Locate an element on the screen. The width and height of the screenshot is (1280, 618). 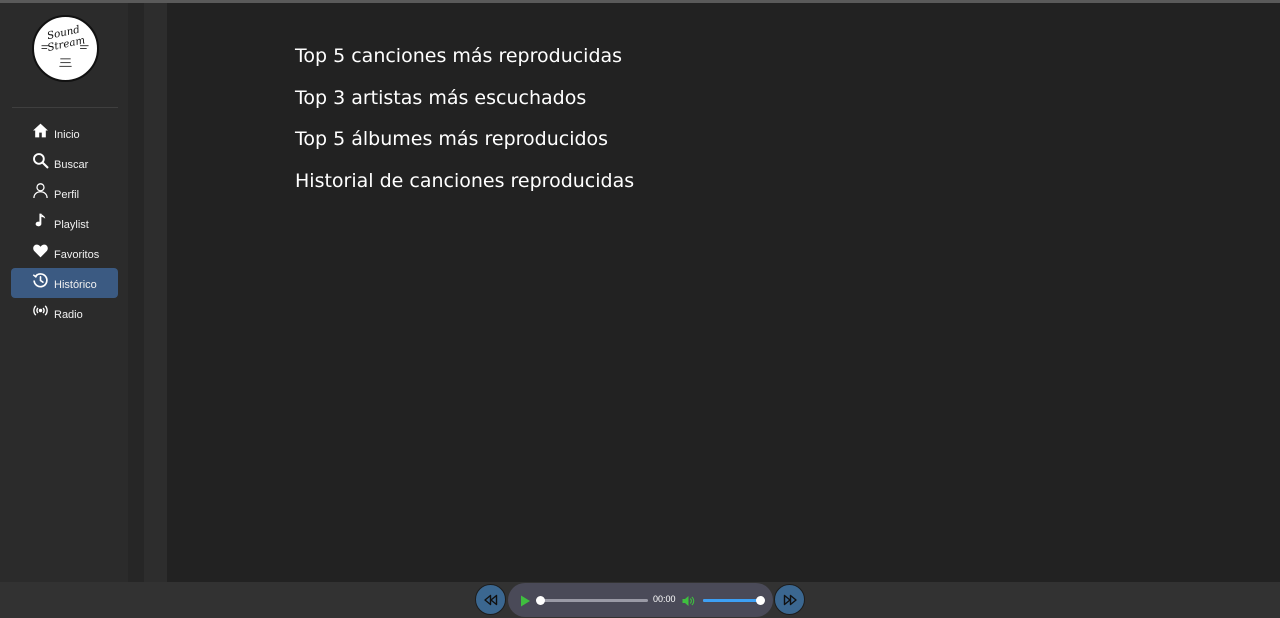
play-button is located at coordinates (525, 600).